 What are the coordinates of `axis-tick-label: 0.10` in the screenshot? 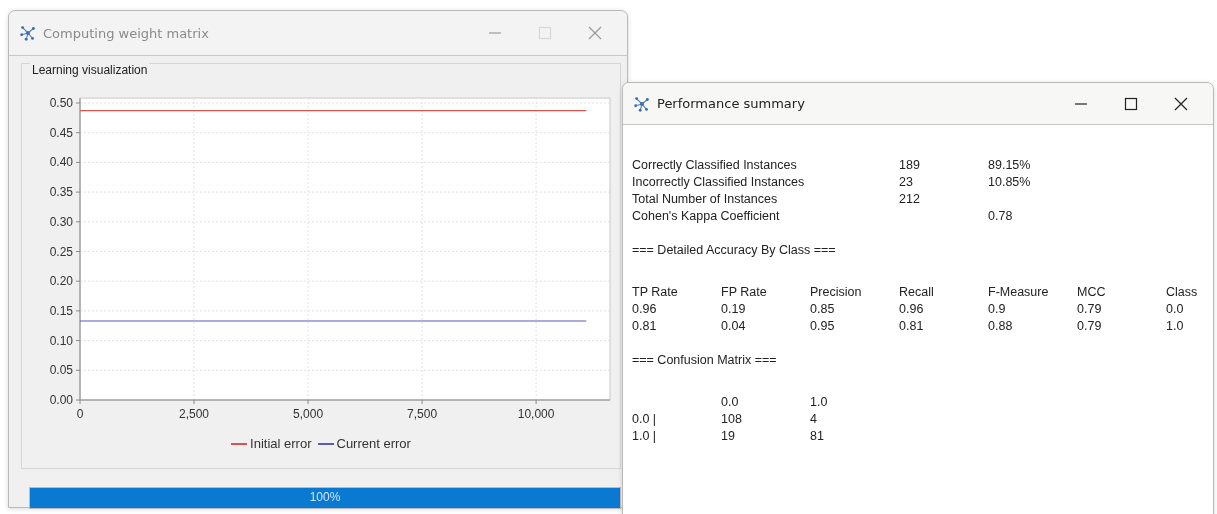 It's located at (61, 340).